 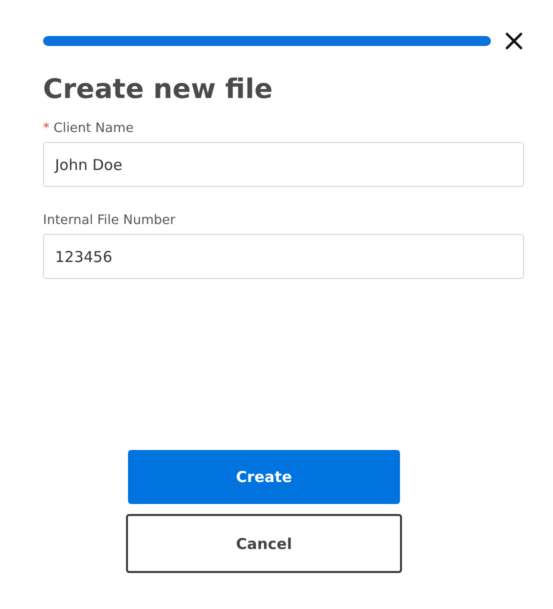 What do you see at coordinates (264, 477) in the screenshot?
I see `create-button: Create` at bounding box center [264, 477].